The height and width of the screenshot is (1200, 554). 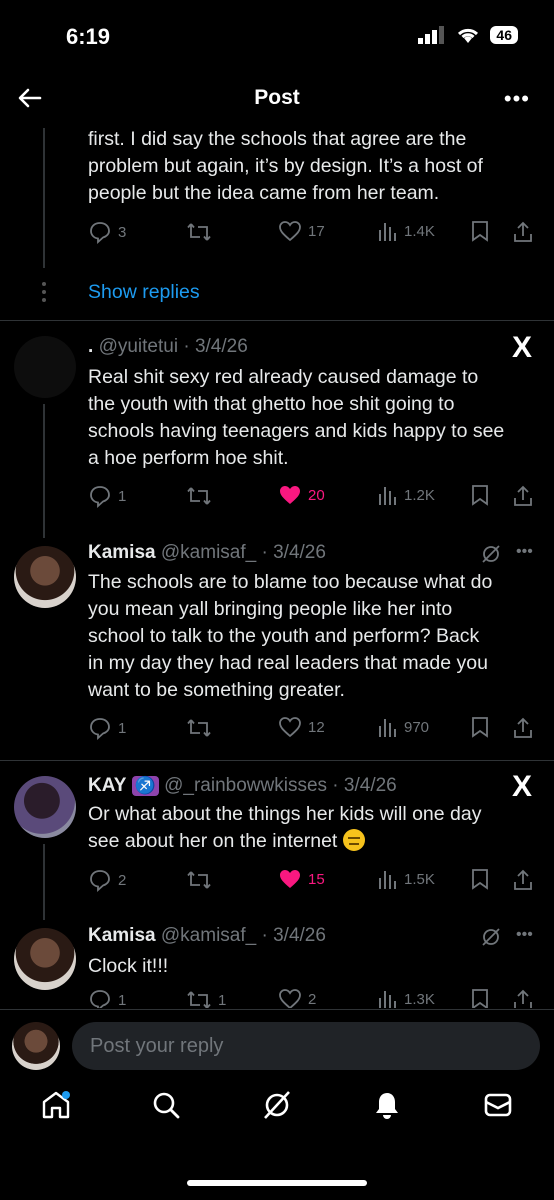 I want to click on like-button: 15, so click(x=301, y=879).